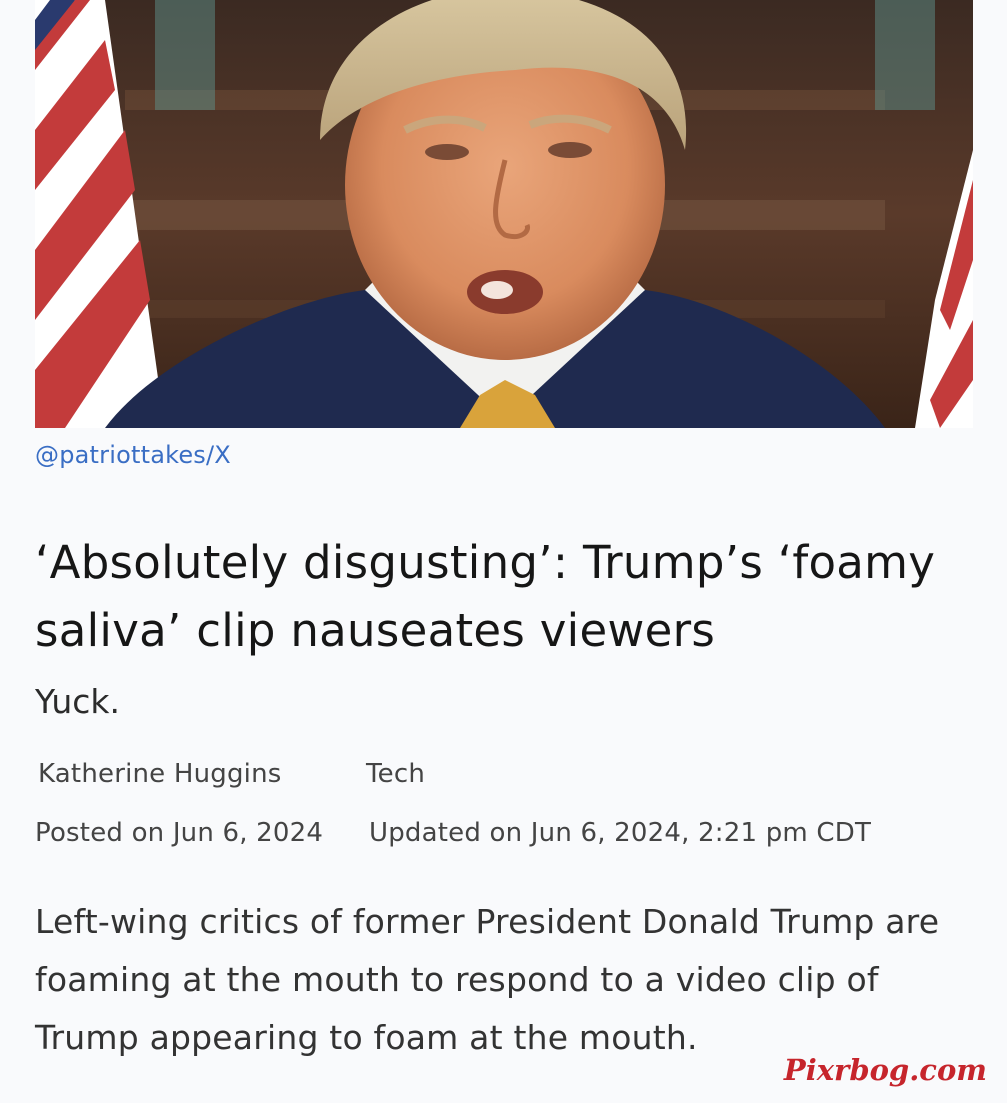  Describe the element at coordinates (133, 455) in the screenshot. I see `image-credit-link: @patriottakes/X` at that location.